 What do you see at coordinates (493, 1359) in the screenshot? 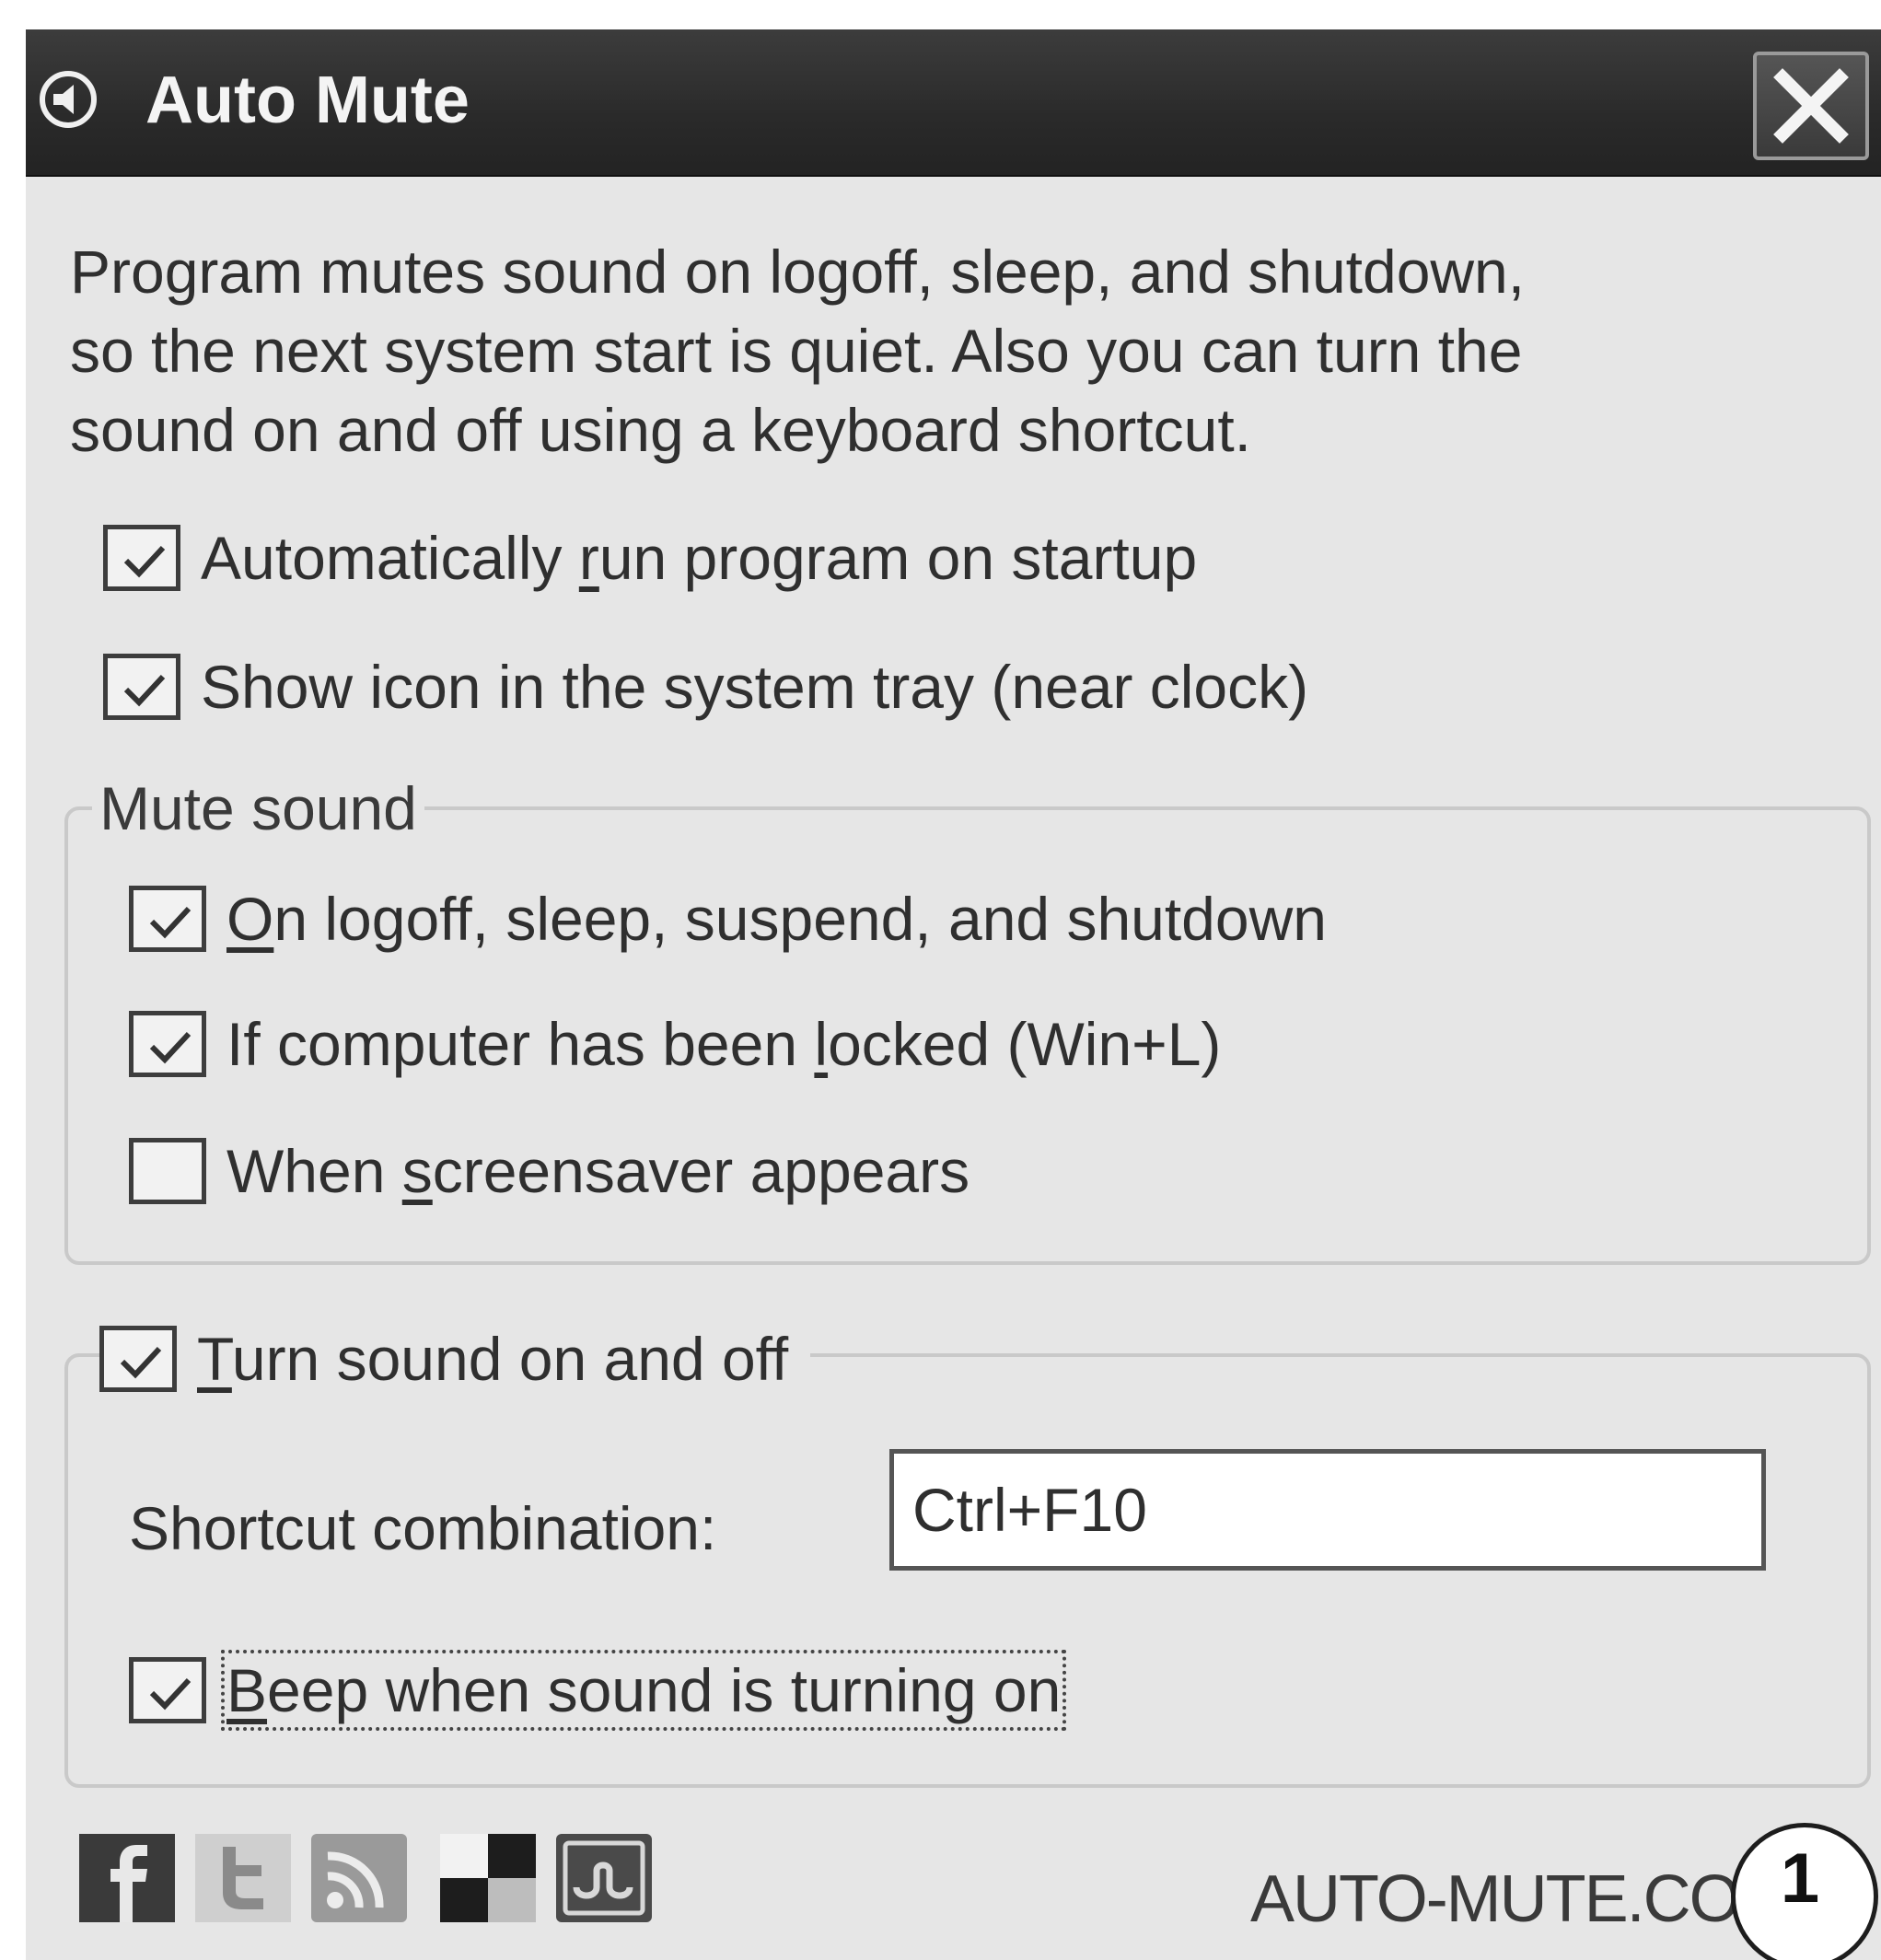
I see `toggle-sound-label: Turn sound on and off` at bounding box center [493, 1359].